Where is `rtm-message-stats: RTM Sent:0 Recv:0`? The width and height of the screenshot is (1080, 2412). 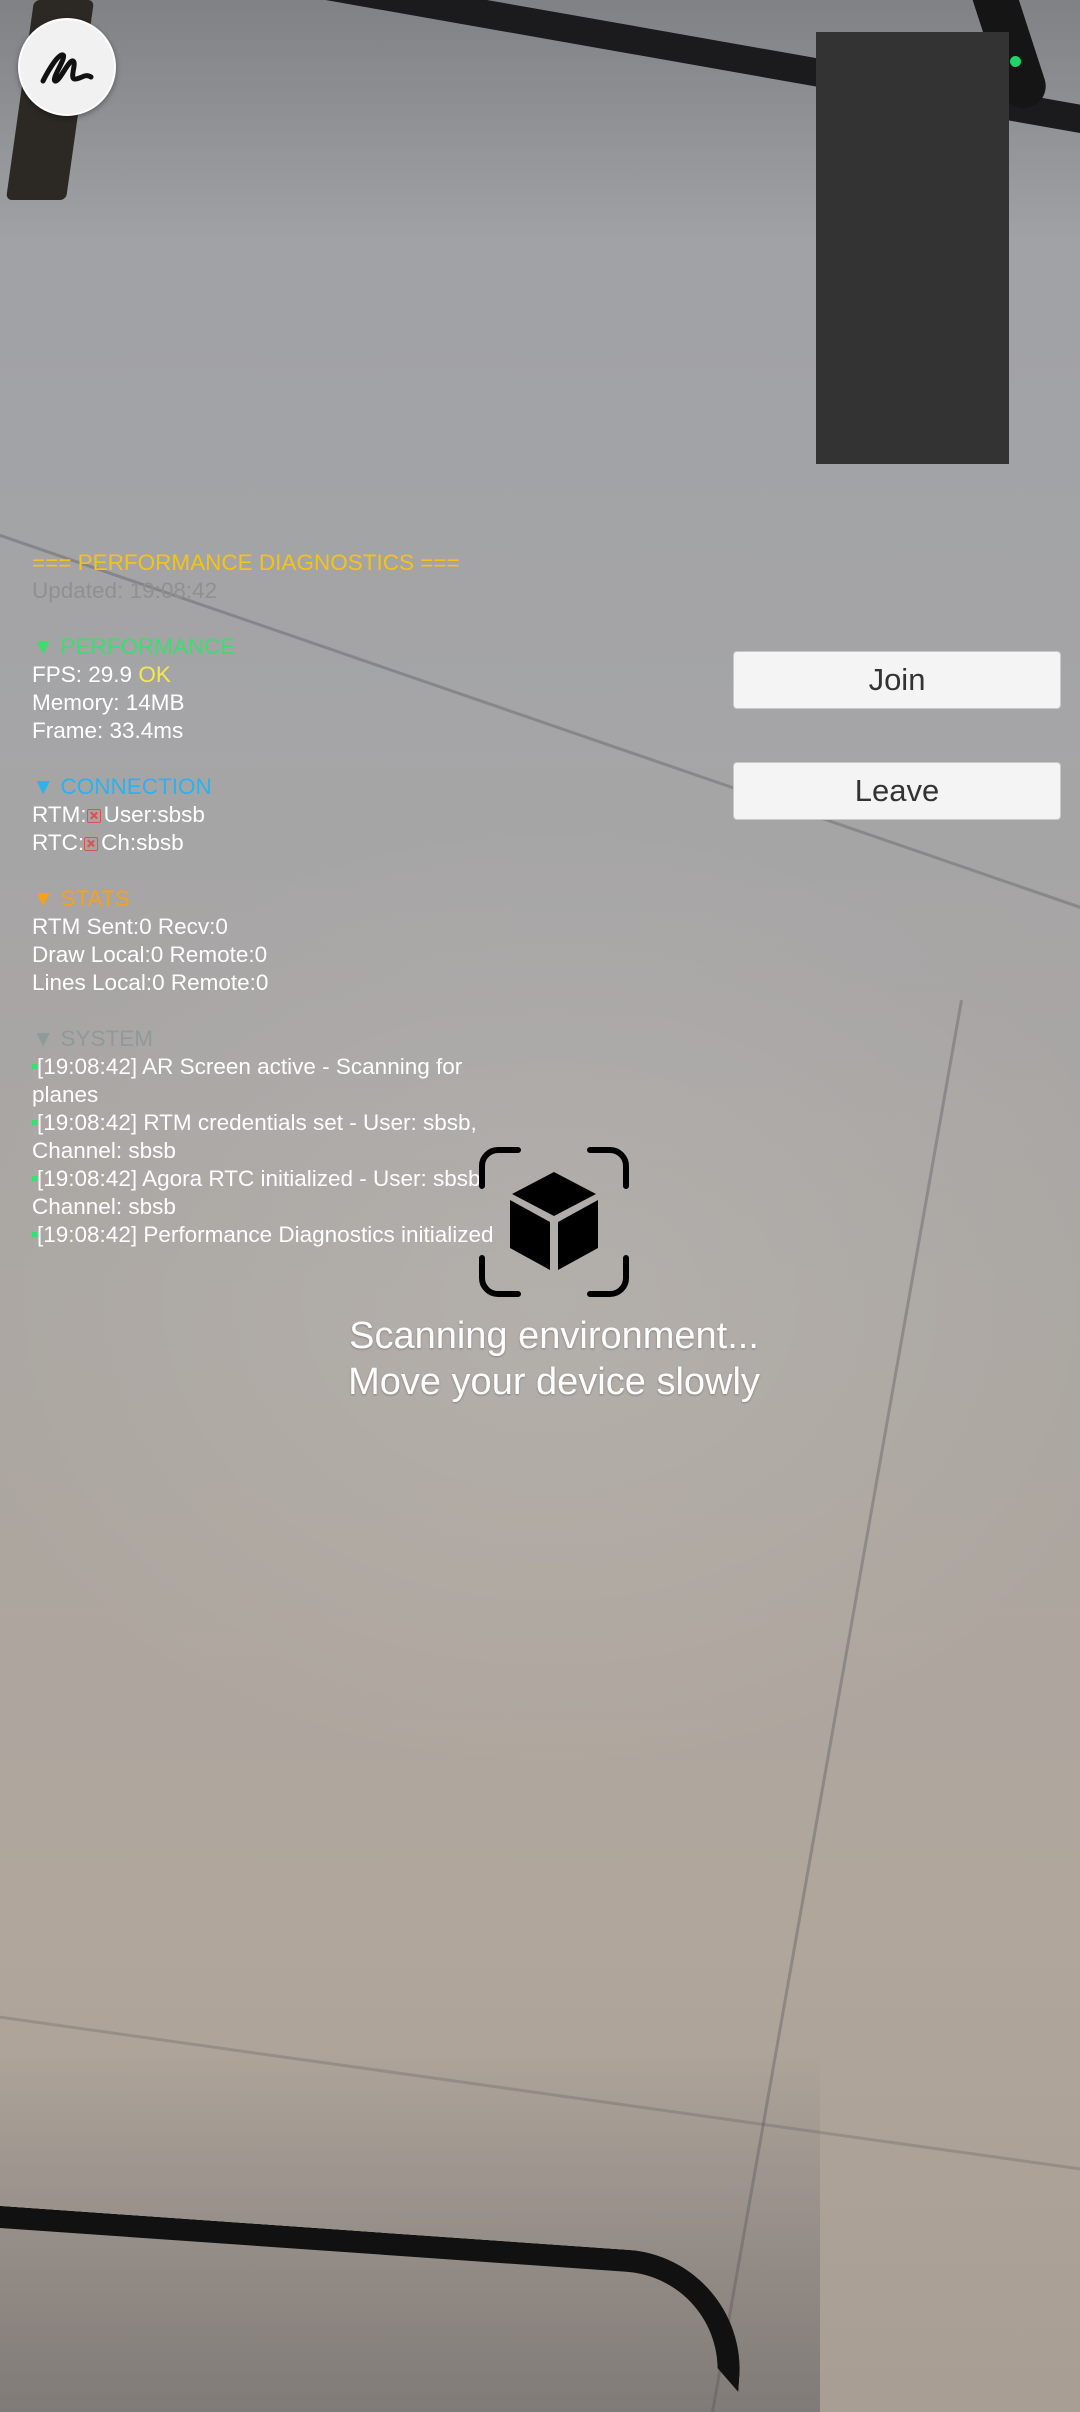
rtm-message-stats: RTM Sent:0 Recv:0 is located at coordinates (130, 926).